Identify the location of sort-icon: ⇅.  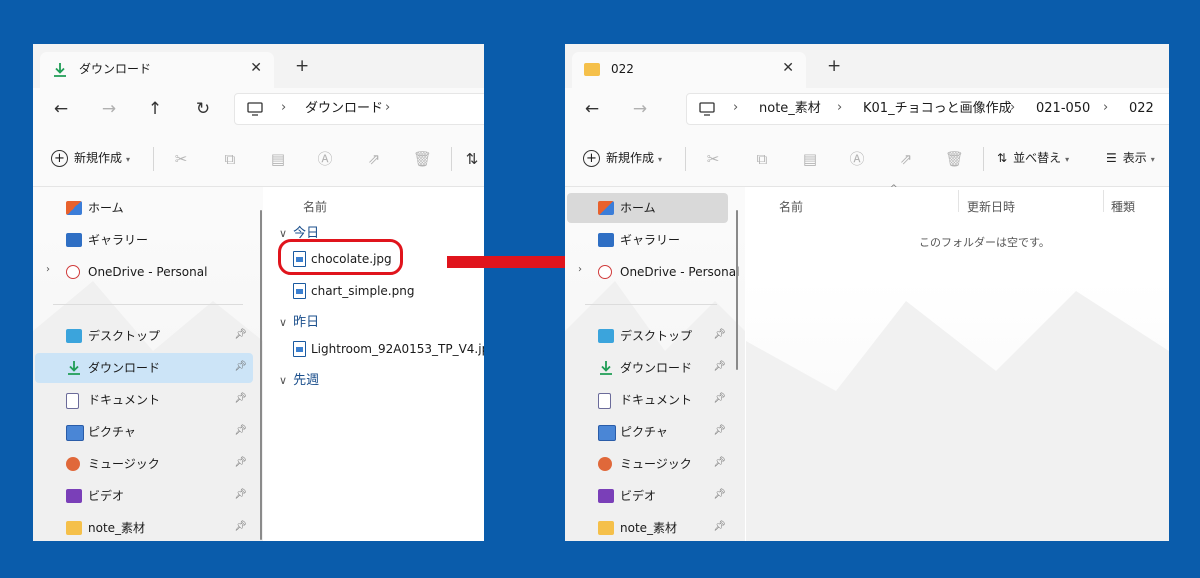
(472, 159).